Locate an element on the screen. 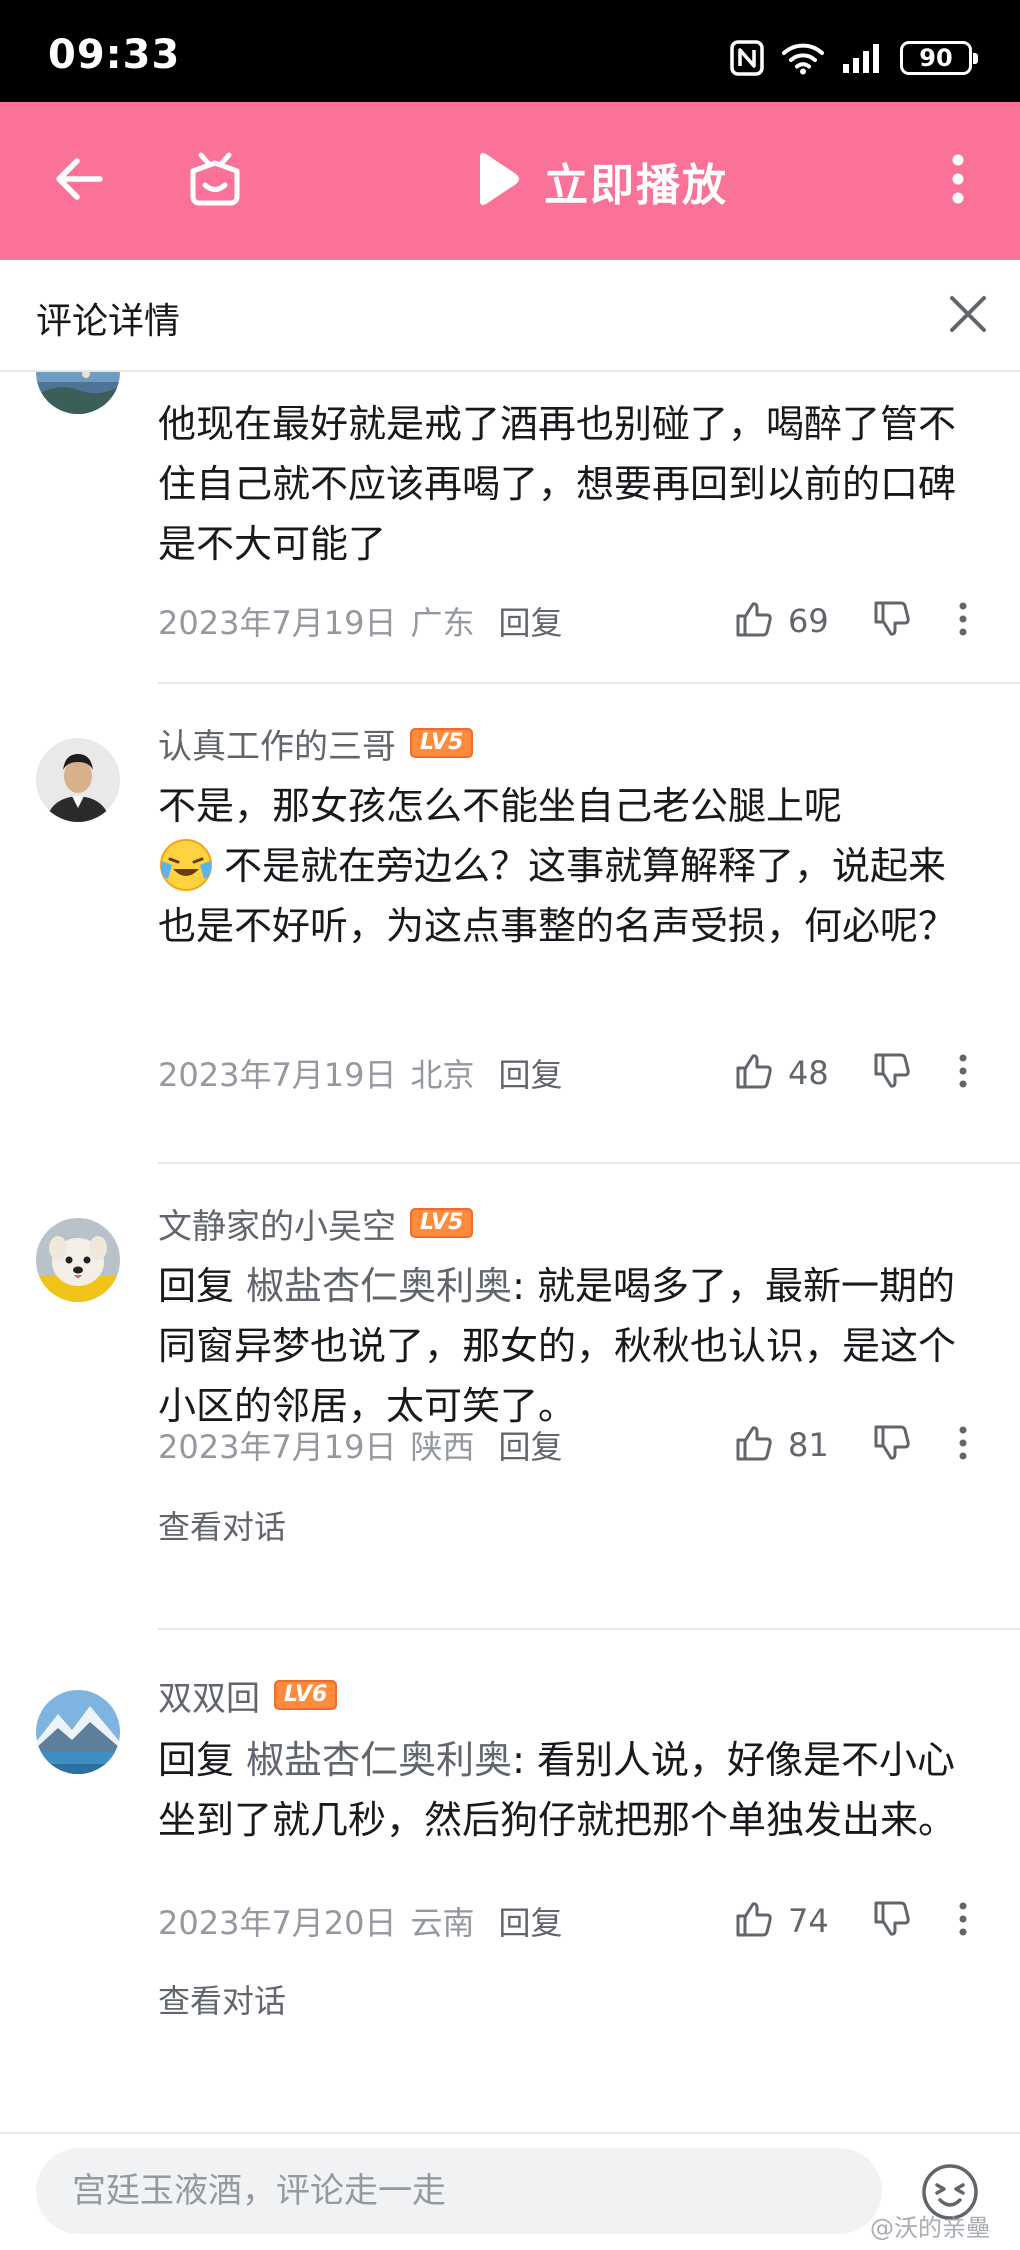 Image resolution: width=1020 pixels, height=2250 pixels. close-icon is located at coordinates (968, 316).